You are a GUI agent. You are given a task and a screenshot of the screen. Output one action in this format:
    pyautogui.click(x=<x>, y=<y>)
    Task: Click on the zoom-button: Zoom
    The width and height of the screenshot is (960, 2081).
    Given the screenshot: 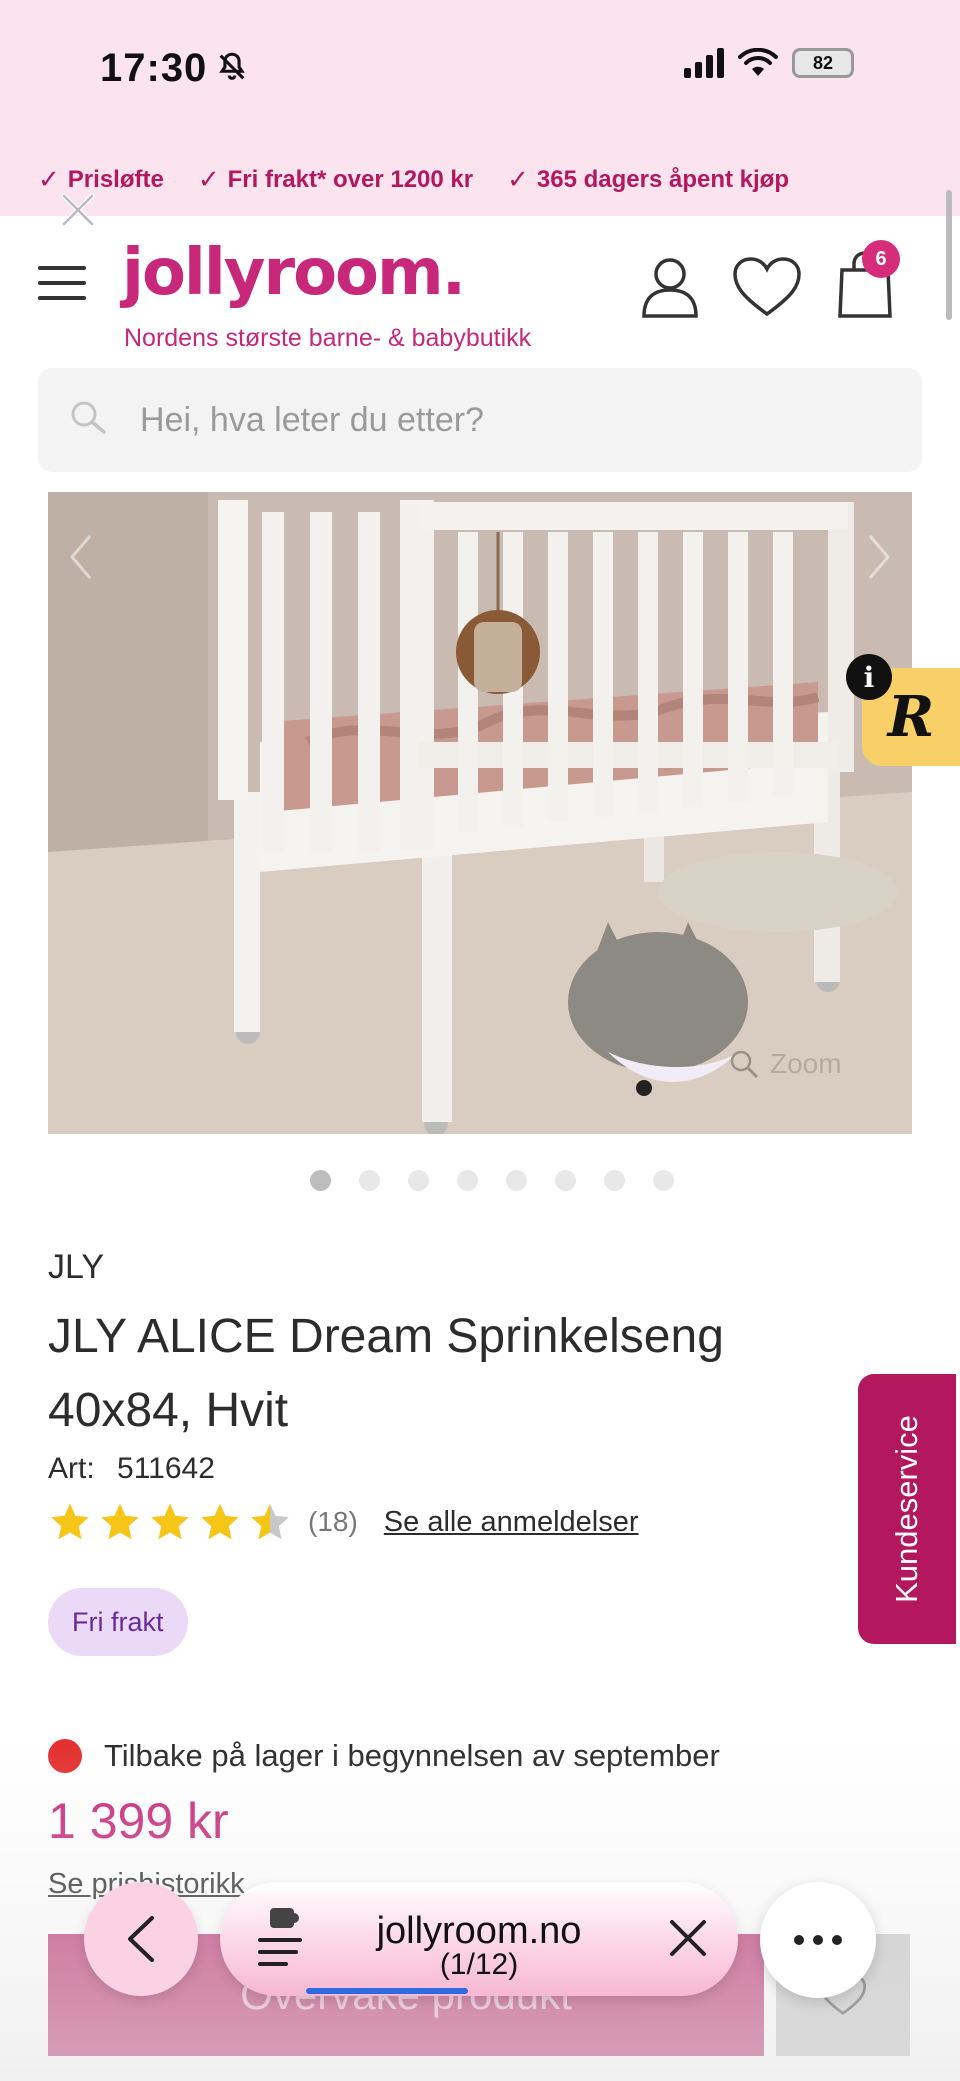 What is the action you would take?
    pyautogui.click(x=785, y=1064)
    